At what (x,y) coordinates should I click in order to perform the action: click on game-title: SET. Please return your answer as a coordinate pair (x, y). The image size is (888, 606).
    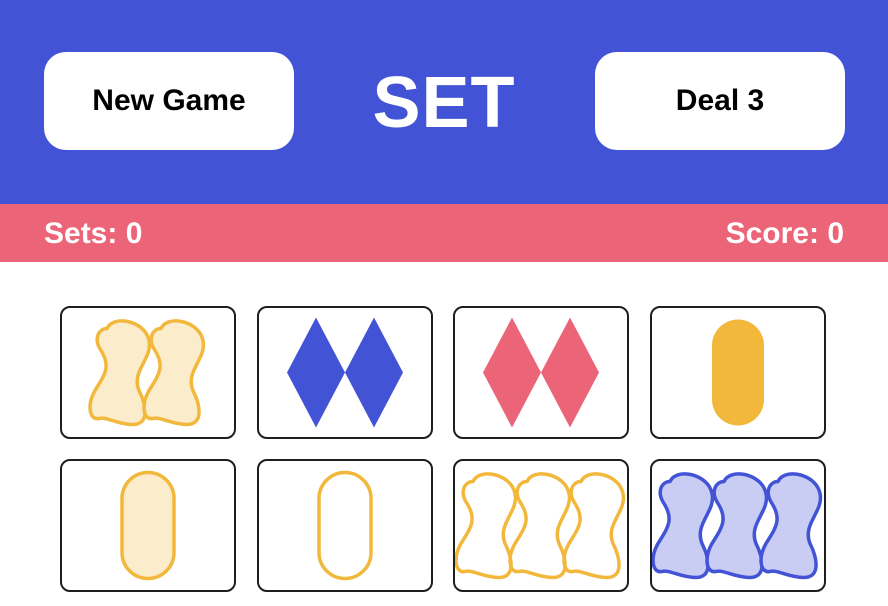
    Looking at the image, I should click on (444, 103).